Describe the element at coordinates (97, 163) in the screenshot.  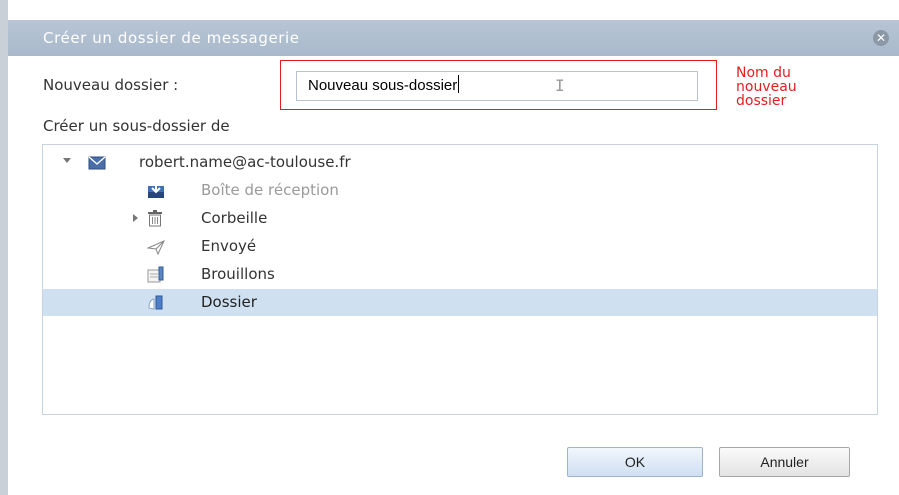
I see `mail-account-icon` at that location.